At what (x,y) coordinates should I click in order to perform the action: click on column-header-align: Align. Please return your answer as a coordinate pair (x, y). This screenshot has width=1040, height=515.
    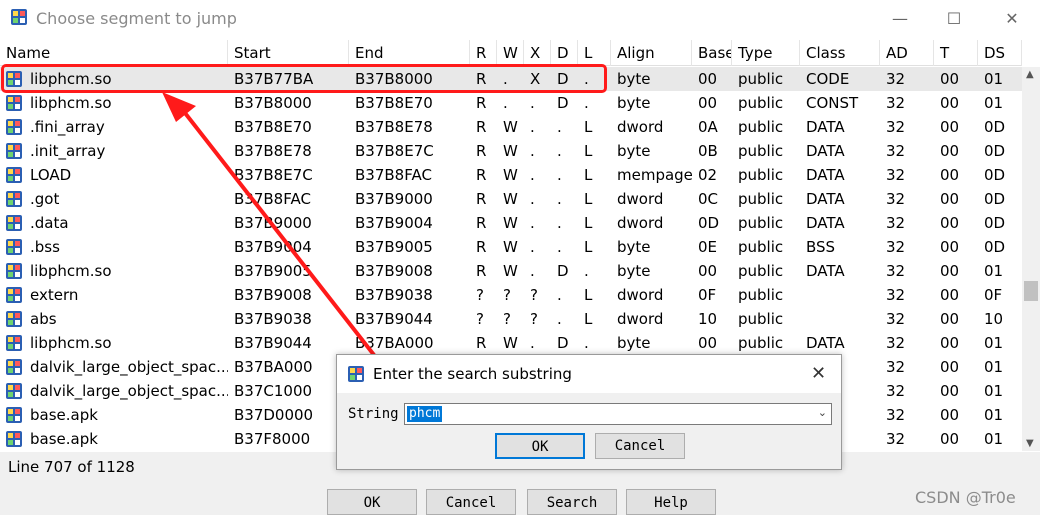
    Looking at the image, I should click on (651, 53).